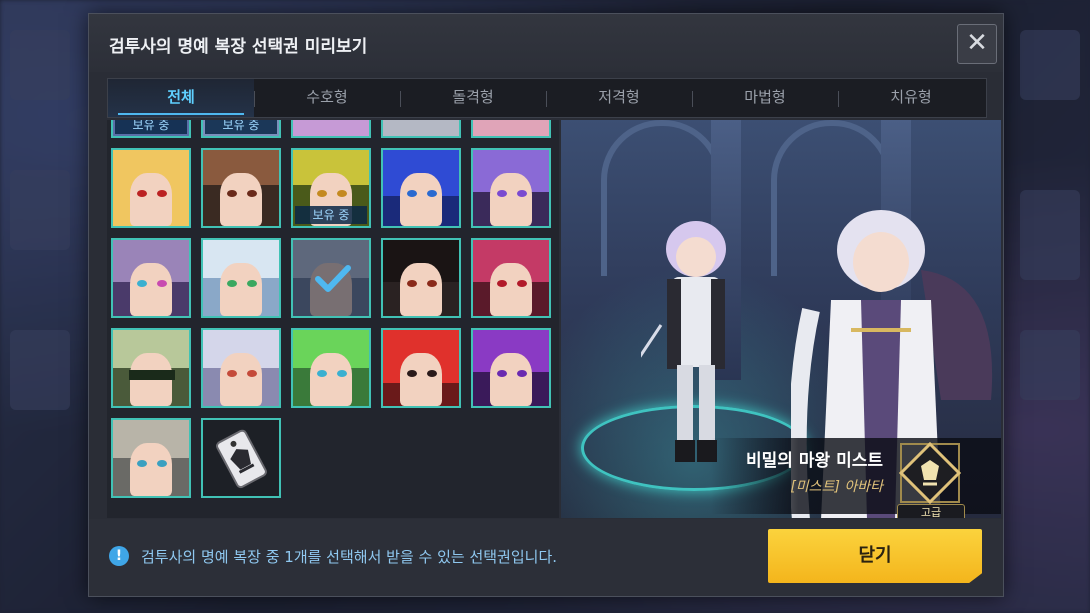 This screenshot has width=1090, height=613. What do you see at coordinates (875, 556) in the screenshot?
I see `confirm-close-button: 닫기` at bounding box center [875, 556].